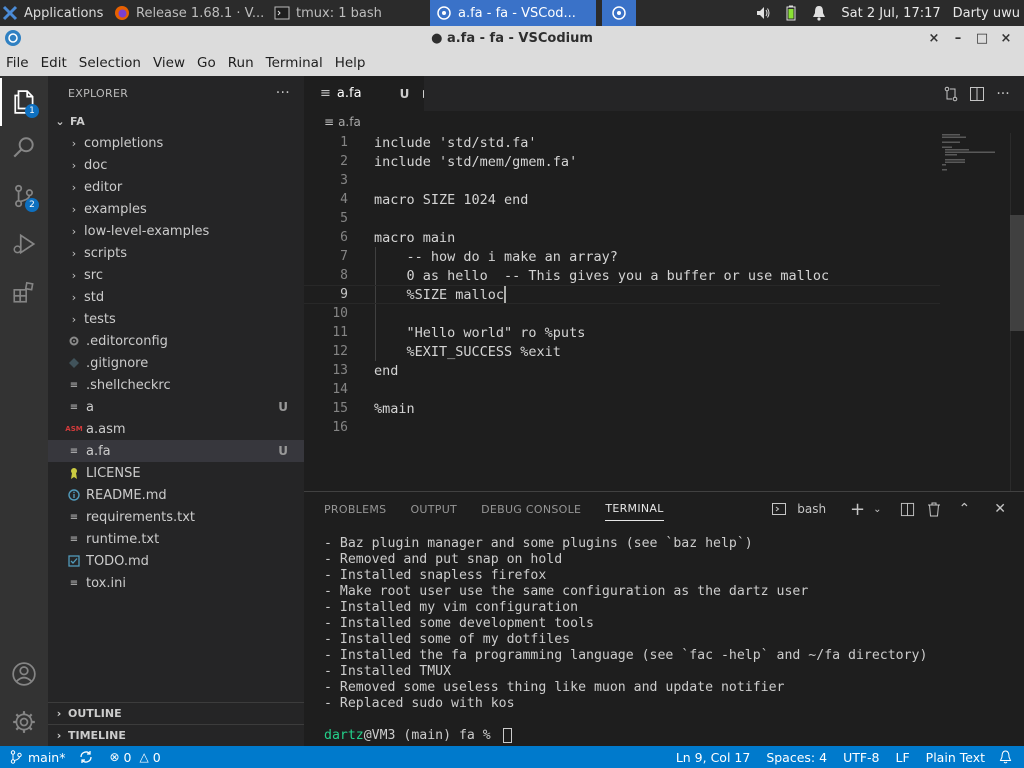  What do you see at coordinates (951, 94) in the screenshot?
I see `open-changes-button` at bounding box center [951, 94].